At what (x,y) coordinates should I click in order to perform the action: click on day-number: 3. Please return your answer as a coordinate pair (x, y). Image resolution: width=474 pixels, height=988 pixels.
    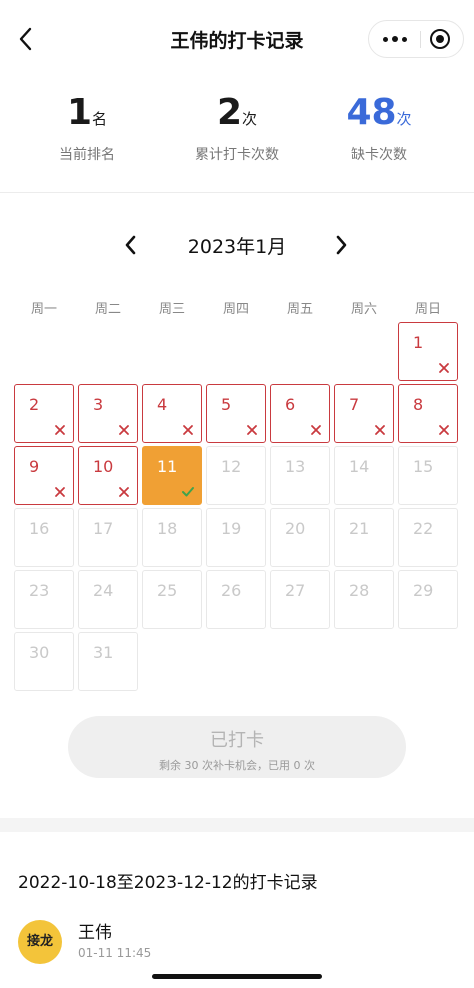
    Looking at the image, I should click on (98, 404).